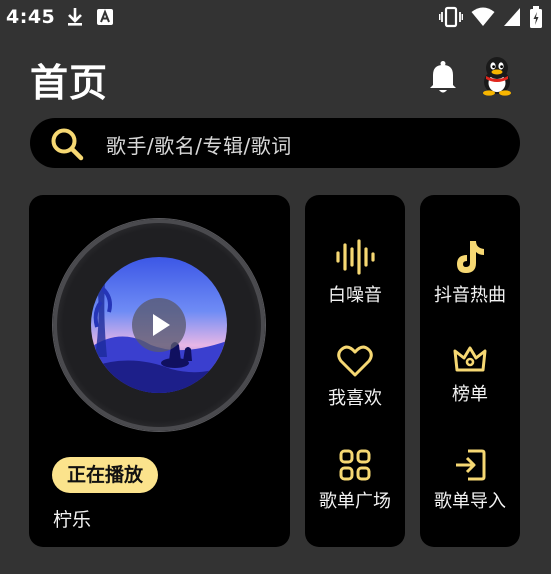 The width and height of the screenshot is (551, 574). I want to click on bell-icon, so click(443, 77).